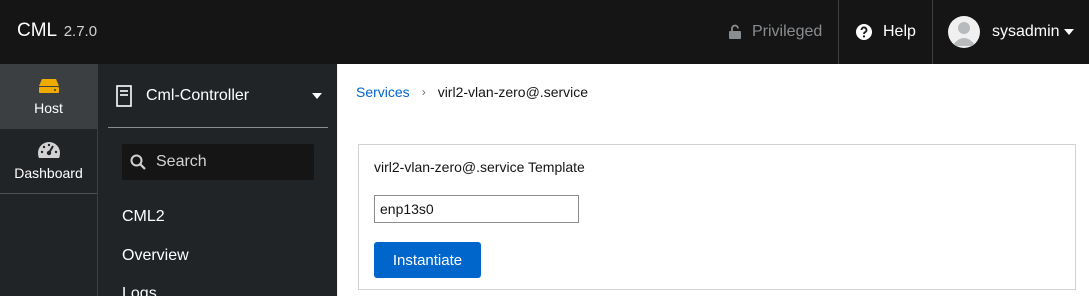 Image resolution: width=1089 pixels, height=296 pixels. Describe the element at coordinates (155, 256) in the screenshot. I see `sidebar-item-overview: Overview` at that location.